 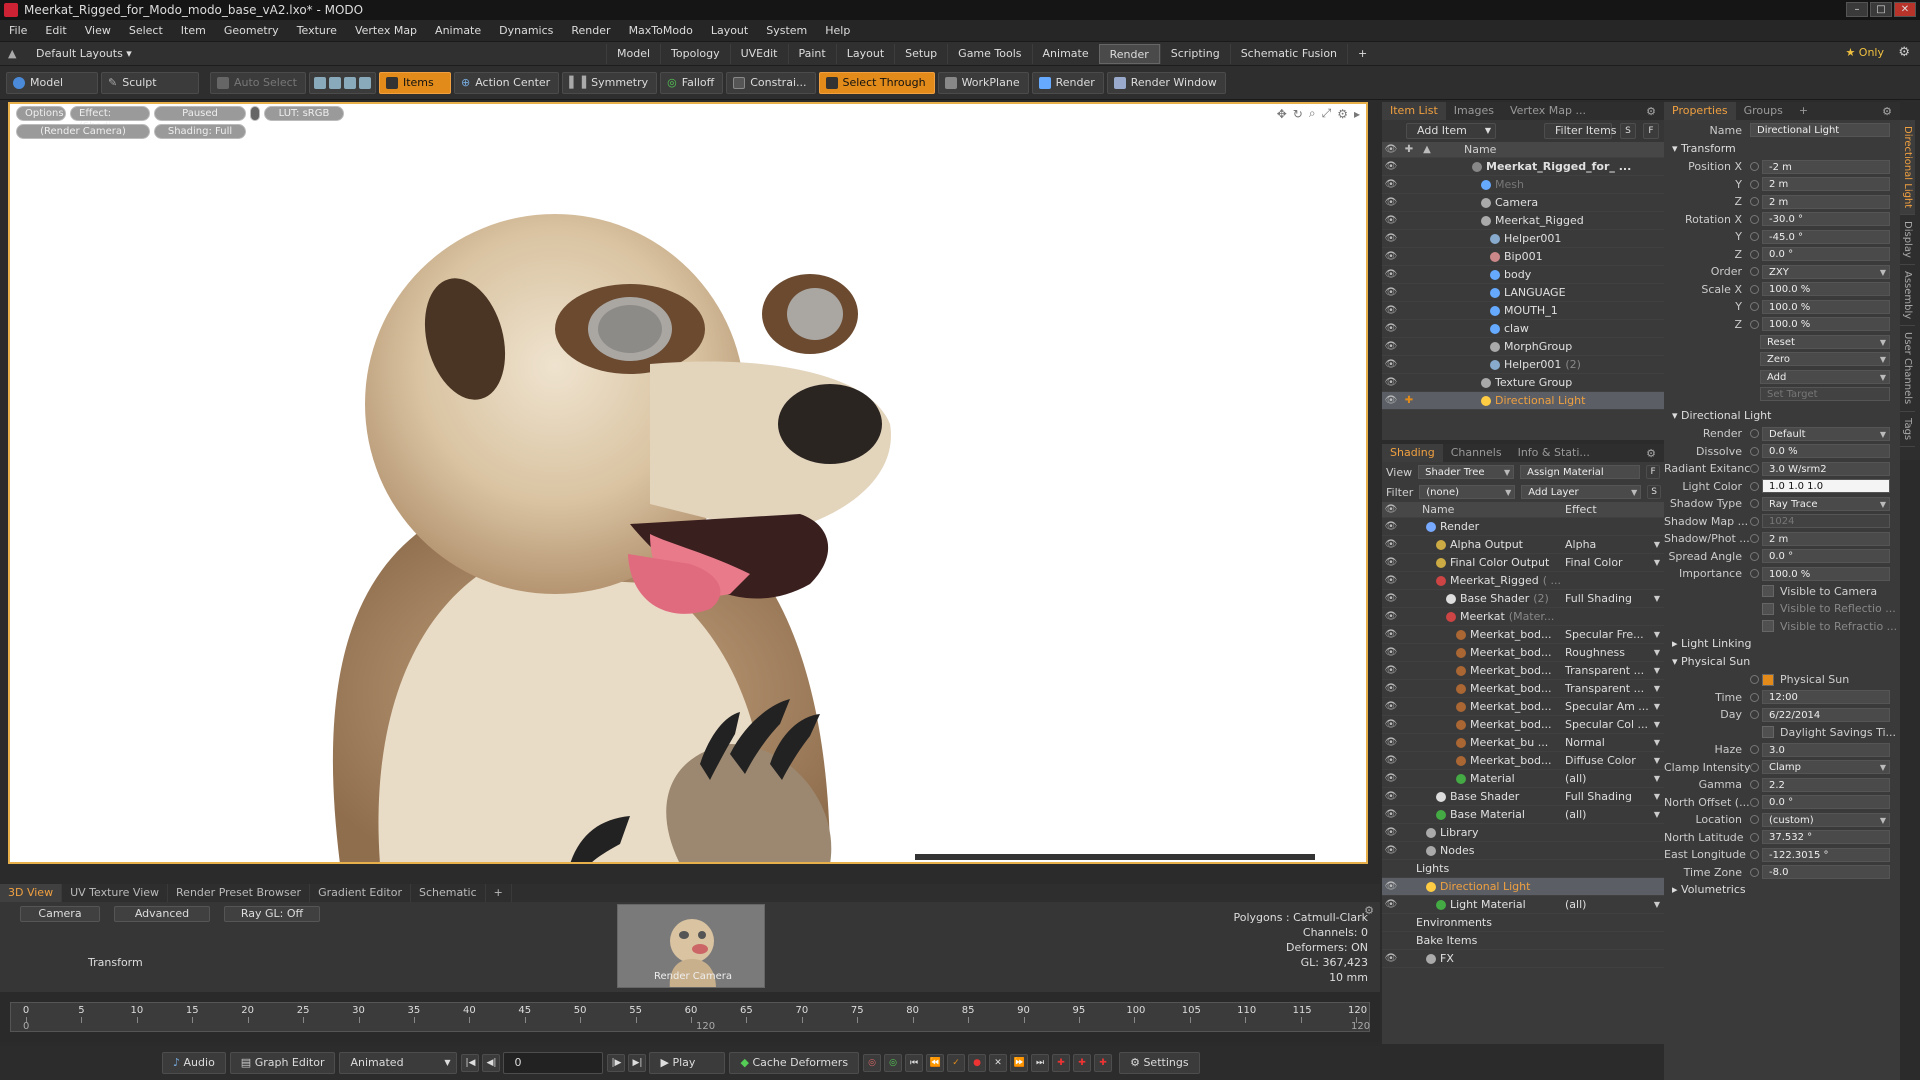 I want to click on shader-row: 👁 Nodes, so click(x=1523, y=851).